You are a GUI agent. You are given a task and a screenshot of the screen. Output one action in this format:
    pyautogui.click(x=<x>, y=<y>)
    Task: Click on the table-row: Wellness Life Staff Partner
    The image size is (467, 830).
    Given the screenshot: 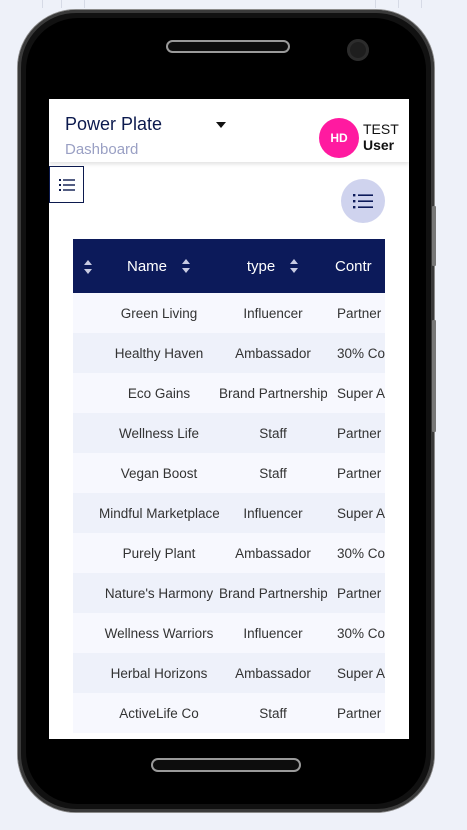 What is the action you would take?
    pyautogui.click(x=229, y=433)
    